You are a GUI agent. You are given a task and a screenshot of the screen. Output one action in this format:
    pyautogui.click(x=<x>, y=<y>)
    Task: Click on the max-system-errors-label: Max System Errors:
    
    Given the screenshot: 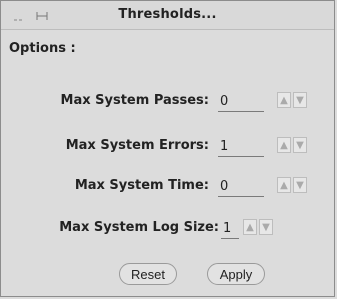 What is the action you would take?
    pyautogui.click(x=137, y=145)
    